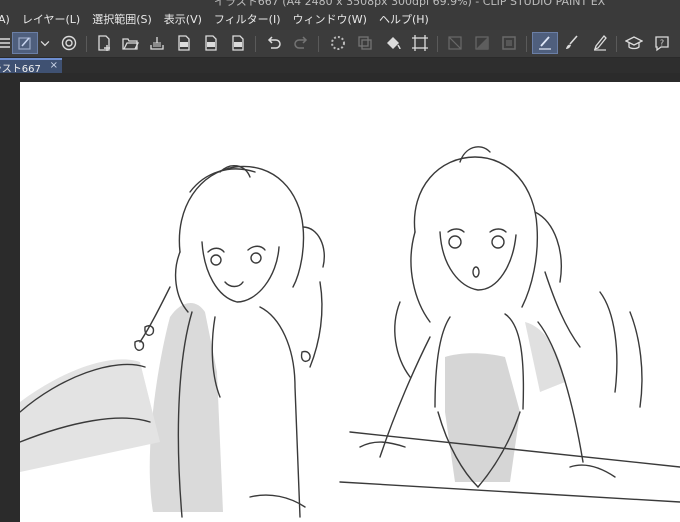  I want to click on frame-disabled-icon, so click(509, 43).